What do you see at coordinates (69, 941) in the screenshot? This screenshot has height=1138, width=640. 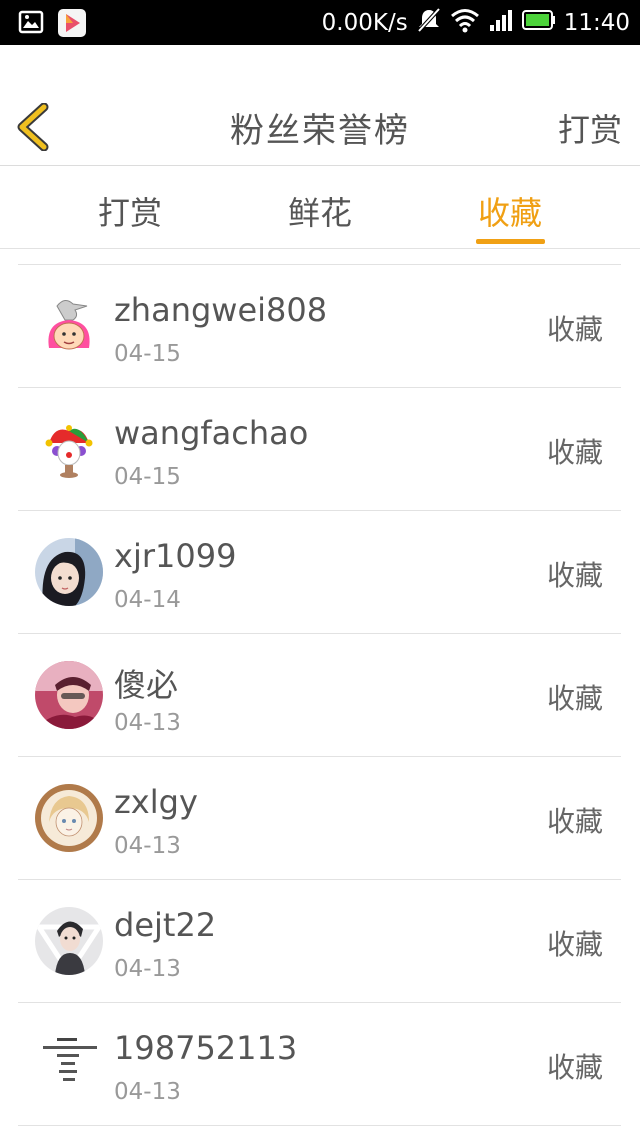 I see `boy-photo-avatar` at bounding box center [69, 941].